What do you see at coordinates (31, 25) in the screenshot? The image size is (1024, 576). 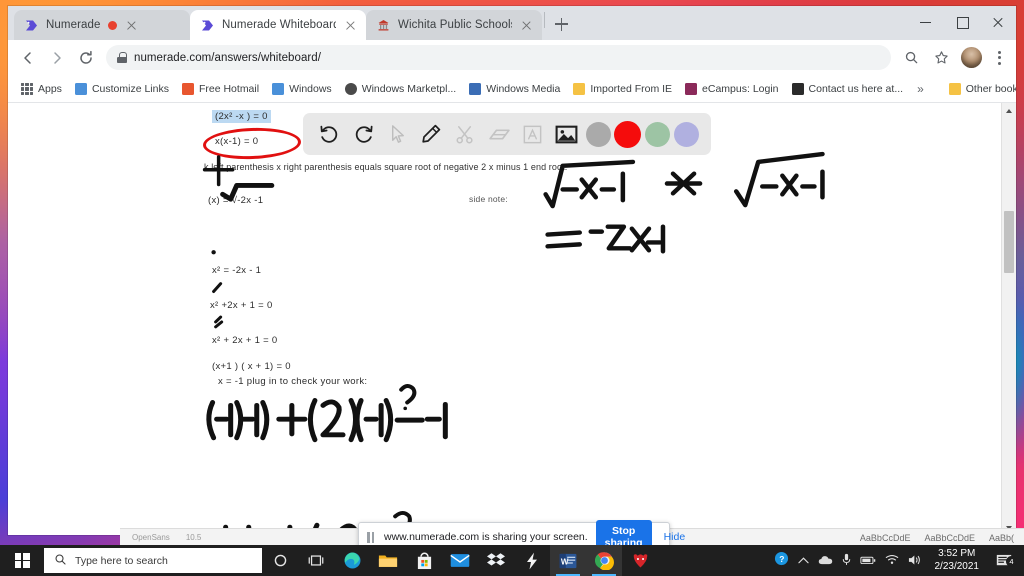 I see `numerade-icon` at bounding box center [31, 25].